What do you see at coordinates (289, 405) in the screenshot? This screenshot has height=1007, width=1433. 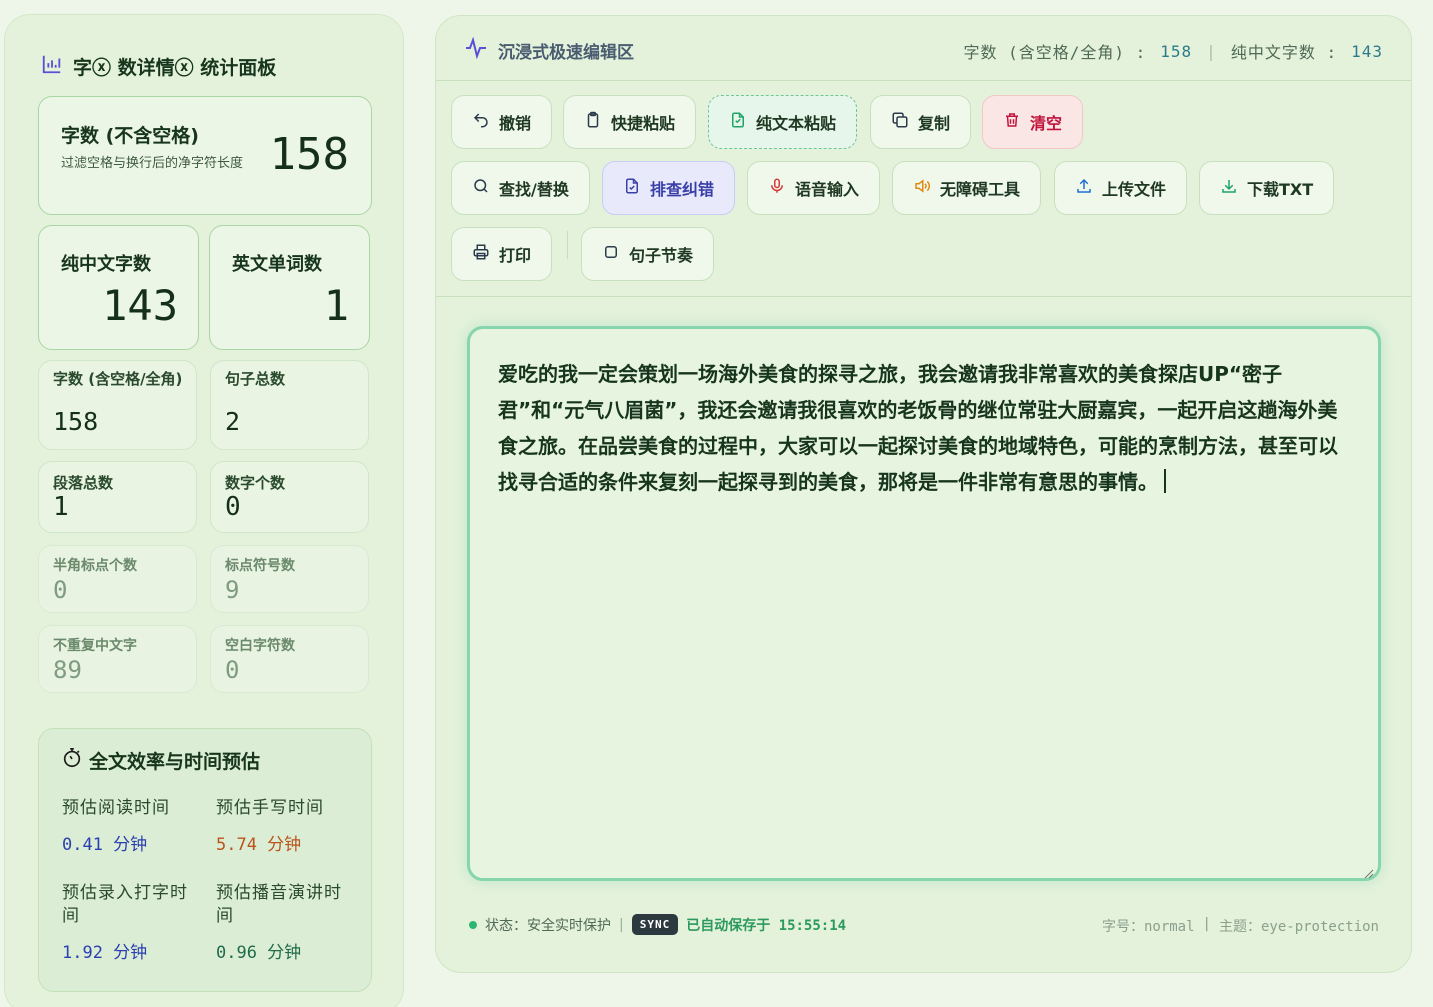 I see `sentence-count-card: 句子总数 2` at bounding box center [289, 405].